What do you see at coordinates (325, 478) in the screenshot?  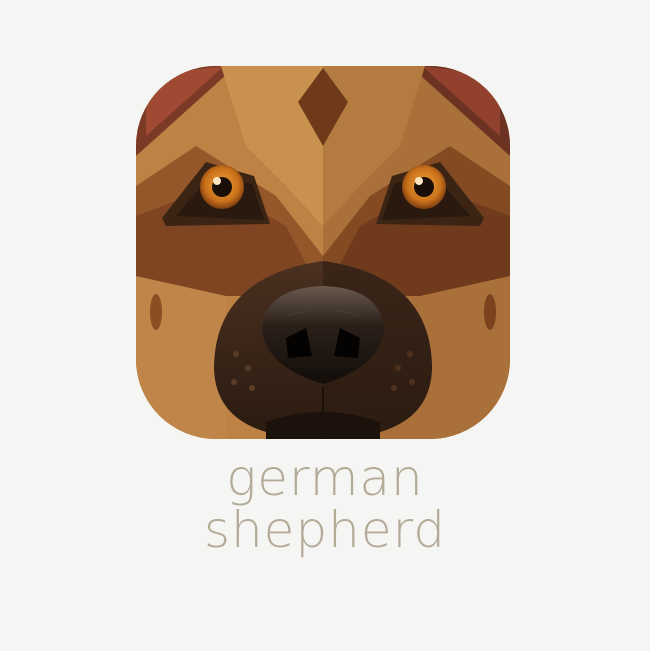 I see `caption-line-1: german` at bounding box center [325, 478].